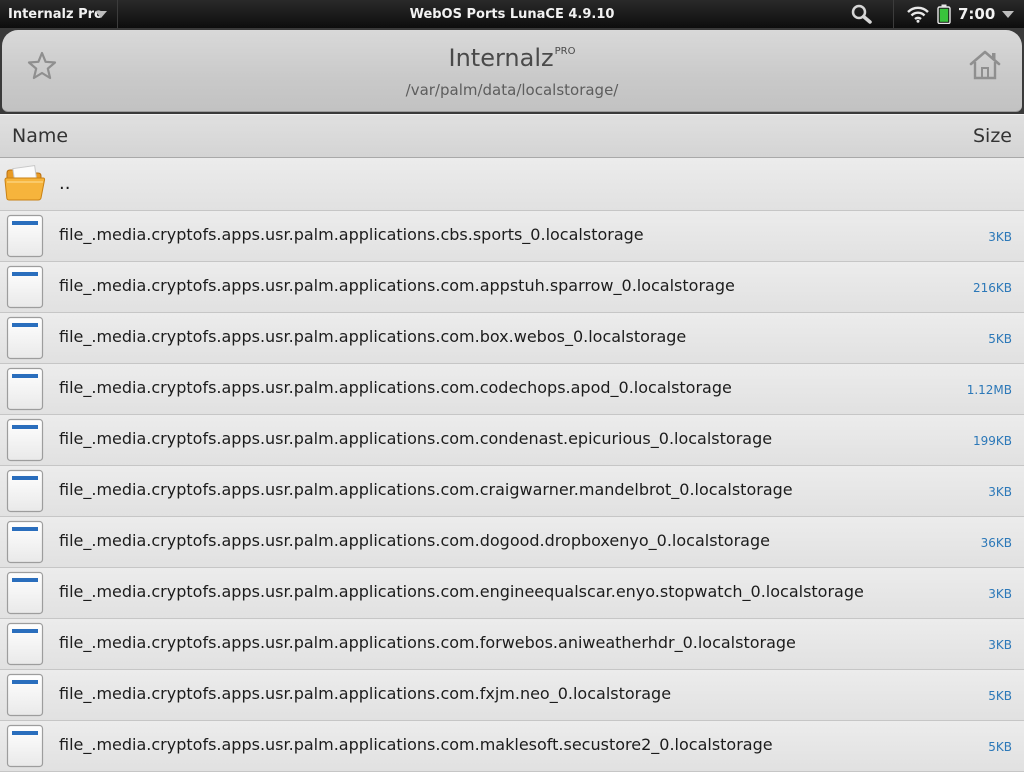 The image size is (1024, 772). I want to click on status-divider, so click(893, 14).